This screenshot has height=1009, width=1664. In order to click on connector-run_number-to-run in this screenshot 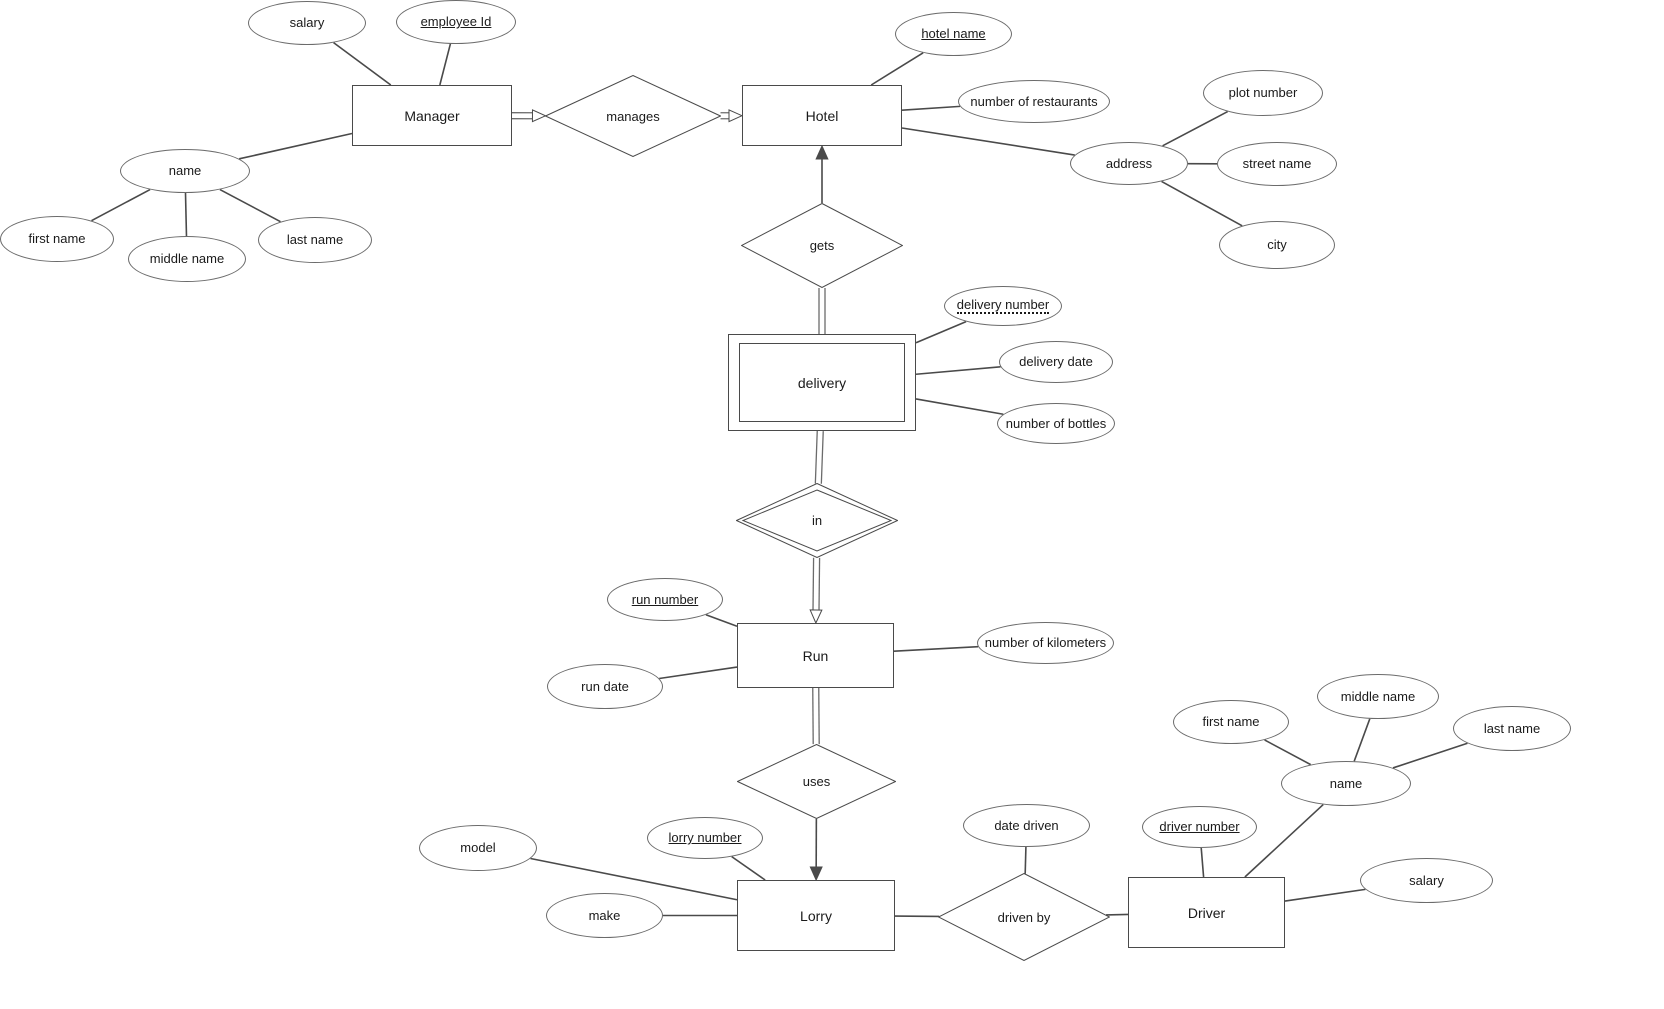, I will do `click(721, 620)`.